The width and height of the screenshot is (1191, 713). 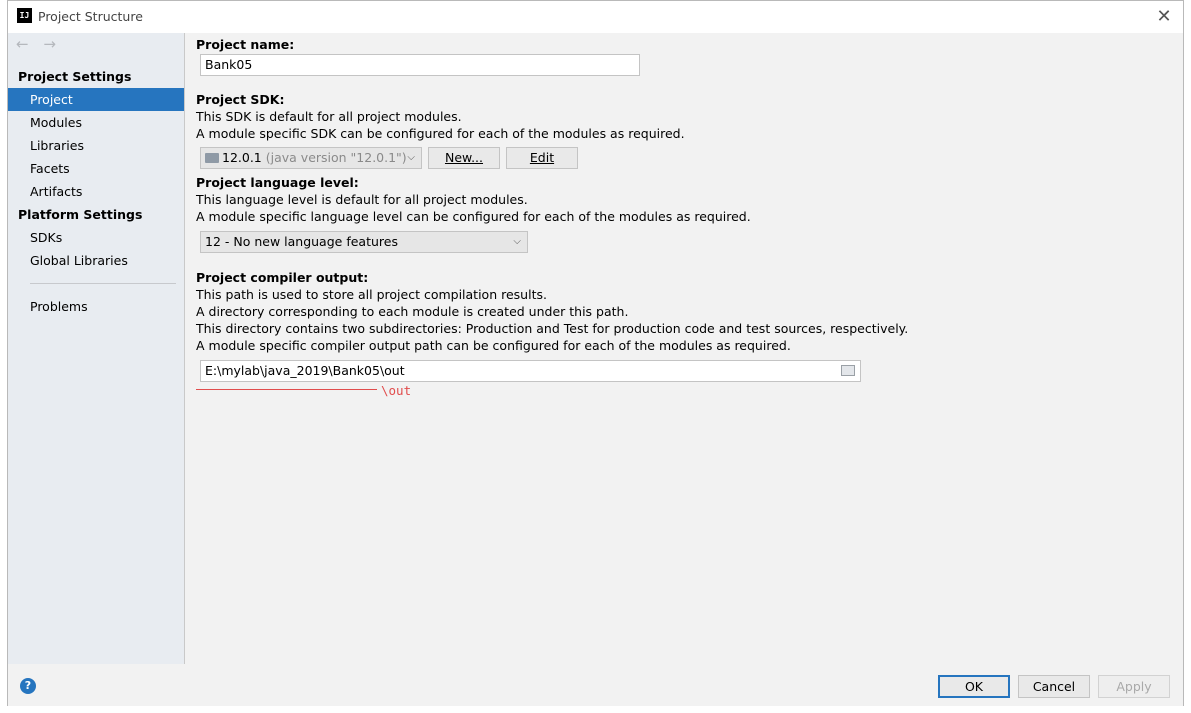 What do you see at coordinates (96, 237) in the screenshot?
I see `sidebar-item-sdks: SDKs` at bounding box center [96, 237].